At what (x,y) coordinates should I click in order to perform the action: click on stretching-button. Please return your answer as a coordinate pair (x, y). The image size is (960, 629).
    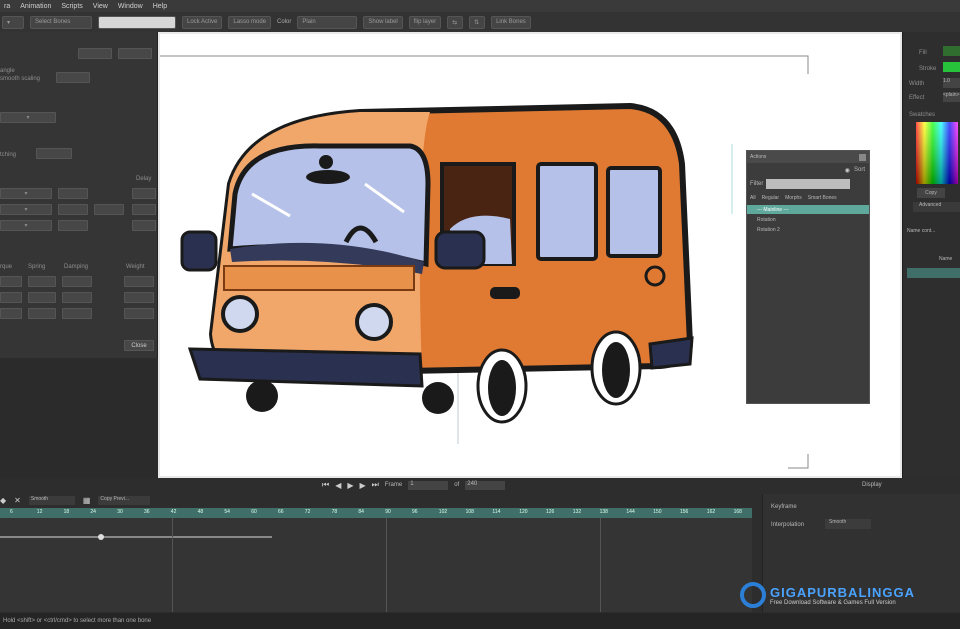
    Looking at the image, I should click on (54, 153).